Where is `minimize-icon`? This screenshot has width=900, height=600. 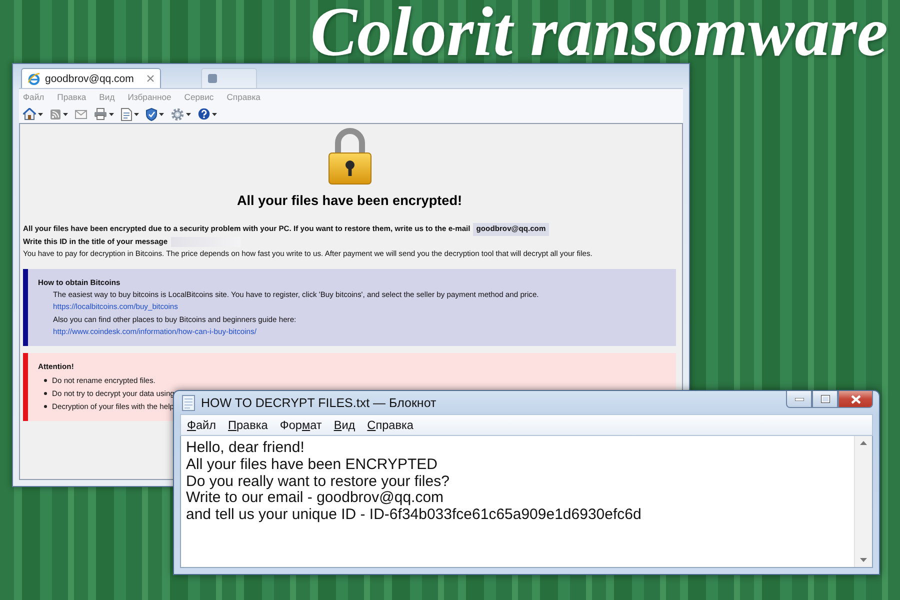
minimize-icon is located at coordinates (799, 399).